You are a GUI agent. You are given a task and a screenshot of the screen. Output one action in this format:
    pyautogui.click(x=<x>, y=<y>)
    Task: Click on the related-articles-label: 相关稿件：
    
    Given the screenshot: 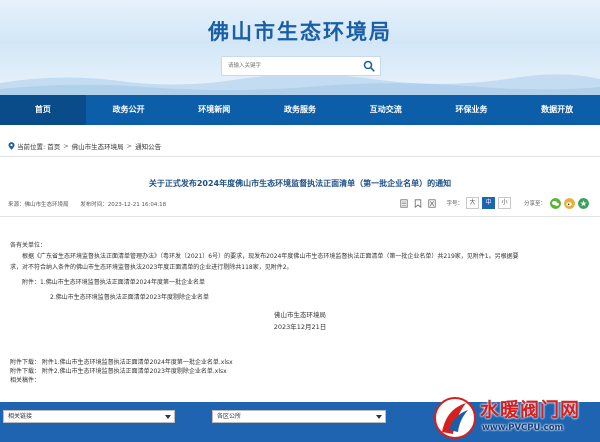 What is the action you would take?
    pyautogui.click(x=25, y=380)
    